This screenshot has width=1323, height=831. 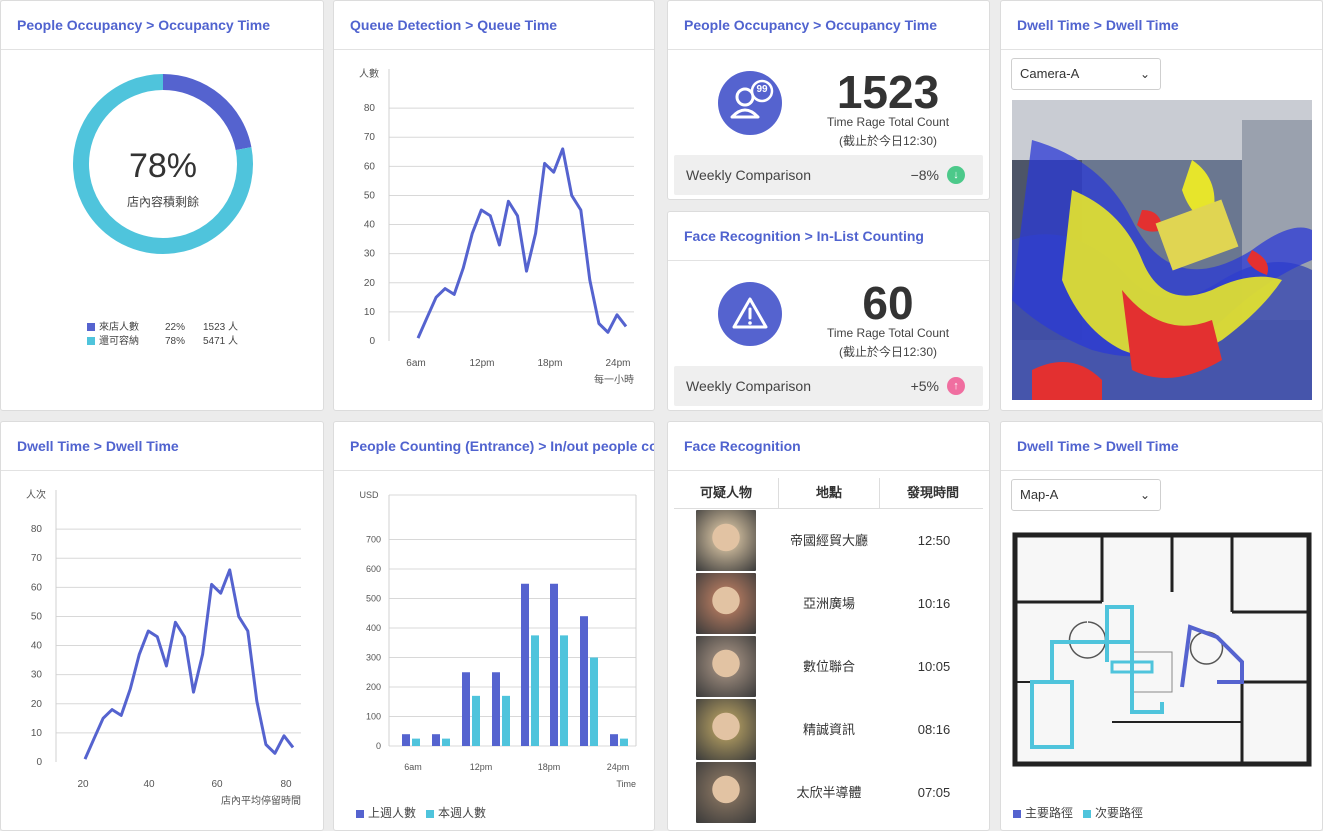 What do you see at coordinates (162, 342) in the screenshot?
I see `donut-legend-item: 還可容納 78% 5471 人` at bounding box center [162, 342].